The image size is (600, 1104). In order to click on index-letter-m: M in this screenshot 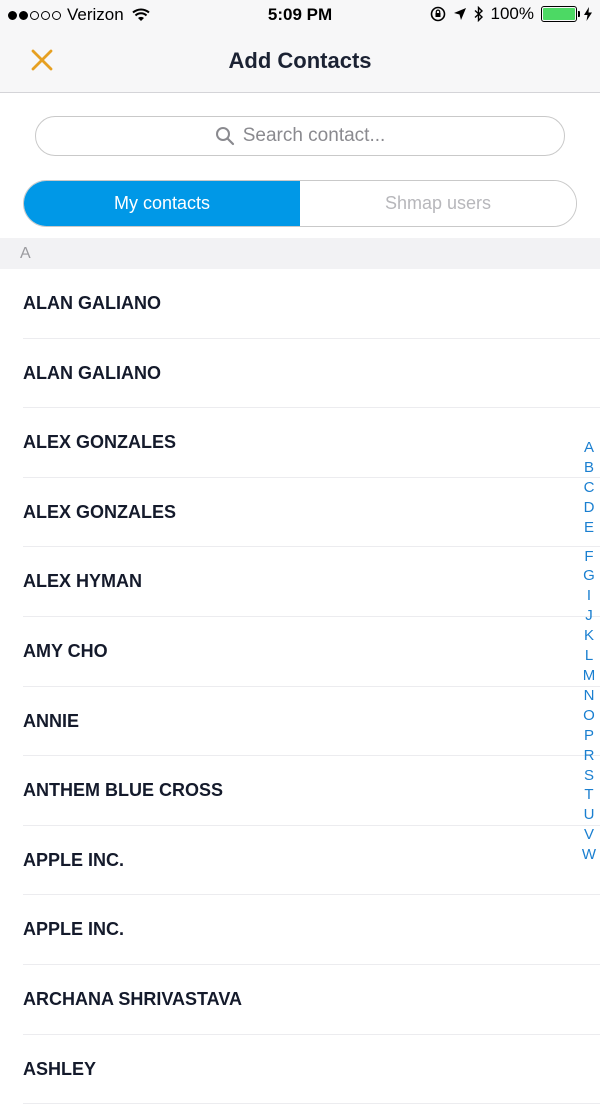, I will do `click(589, 676)`.